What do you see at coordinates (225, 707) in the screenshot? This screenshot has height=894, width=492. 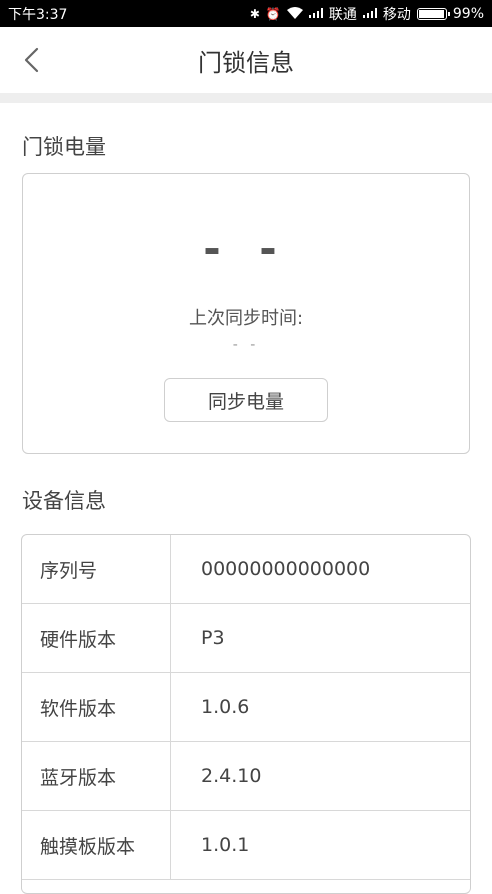 I see `row-value: 1.0.6` at bounding box center [225, 707].